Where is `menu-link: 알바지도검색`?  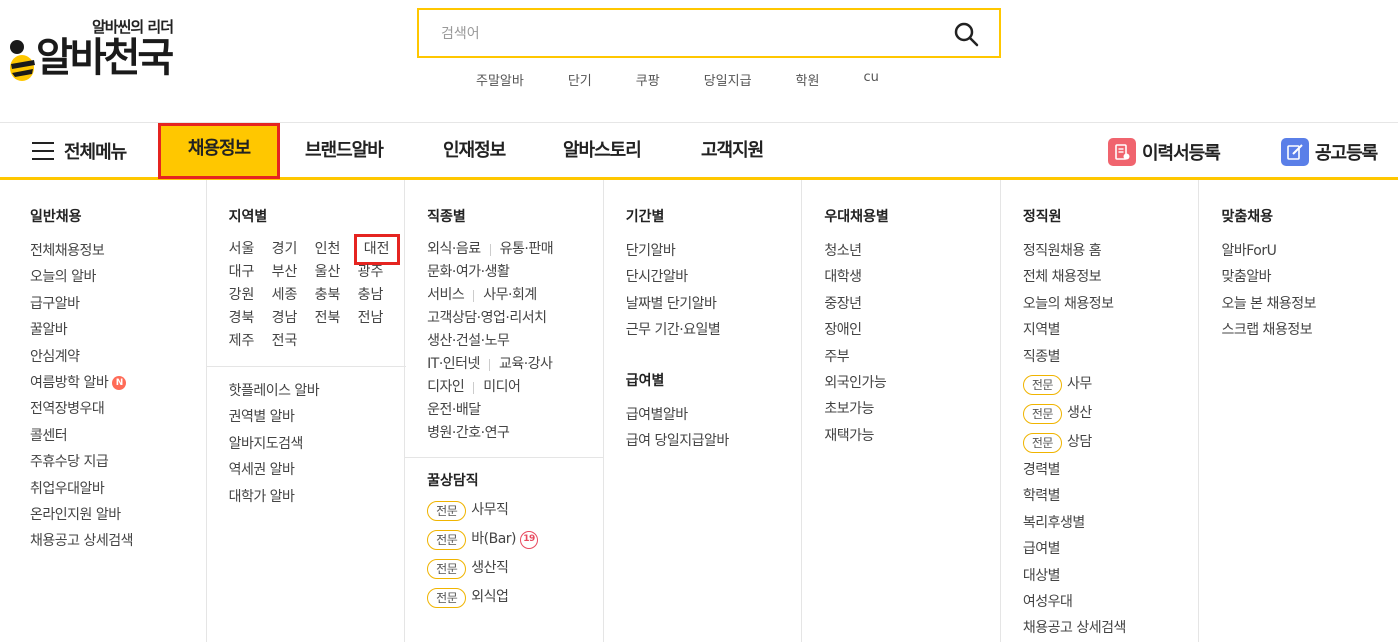 menu-link: 알바지도검색 is located at coordinates (274, 444).